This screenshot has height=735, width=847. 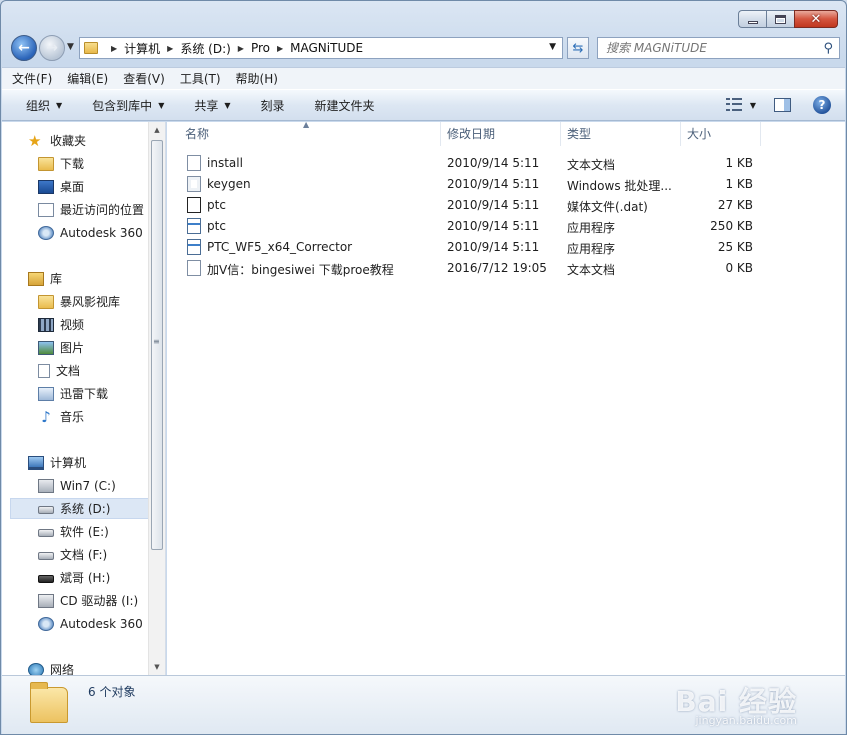 I want to click on batch-file-icon, so click(x=194, y=184).